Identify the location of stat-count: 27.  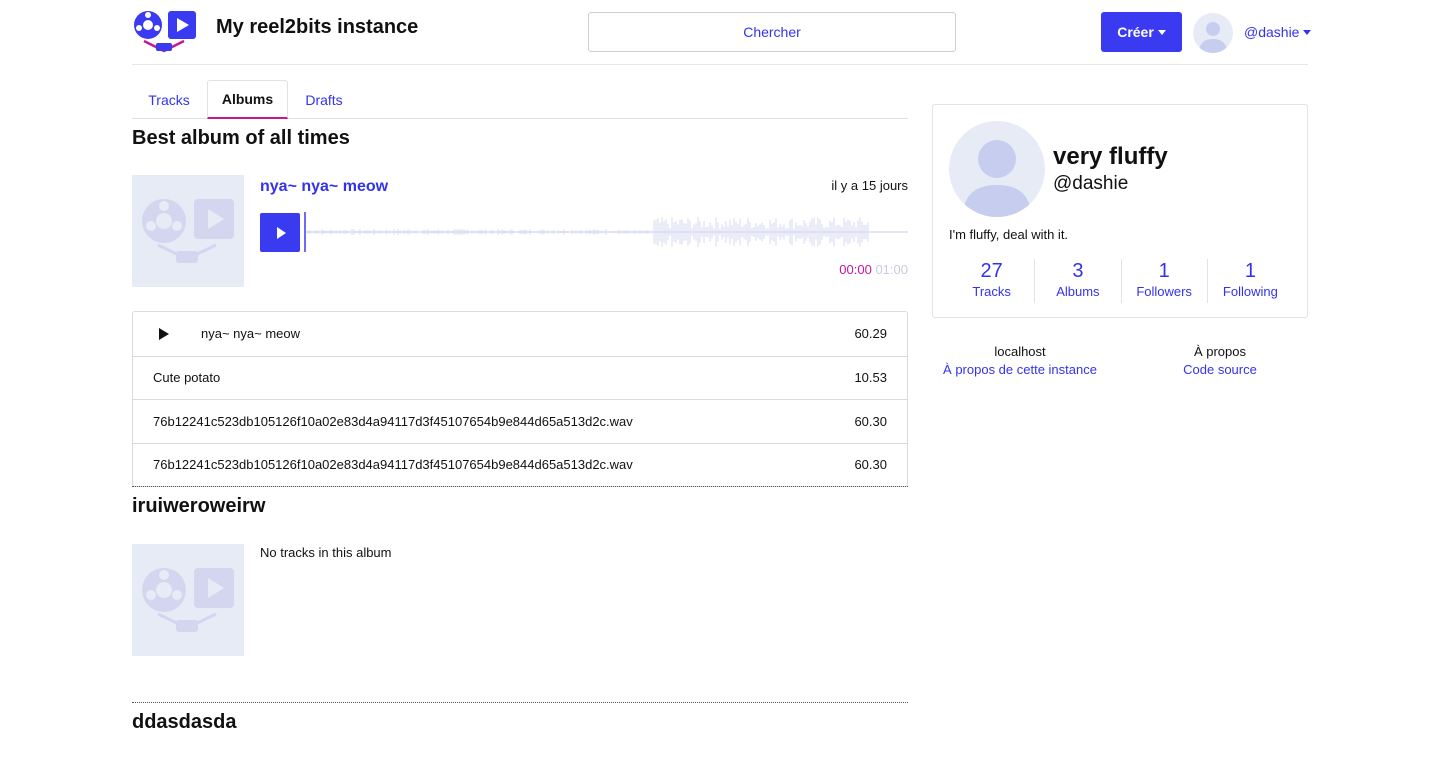
(991, 271).